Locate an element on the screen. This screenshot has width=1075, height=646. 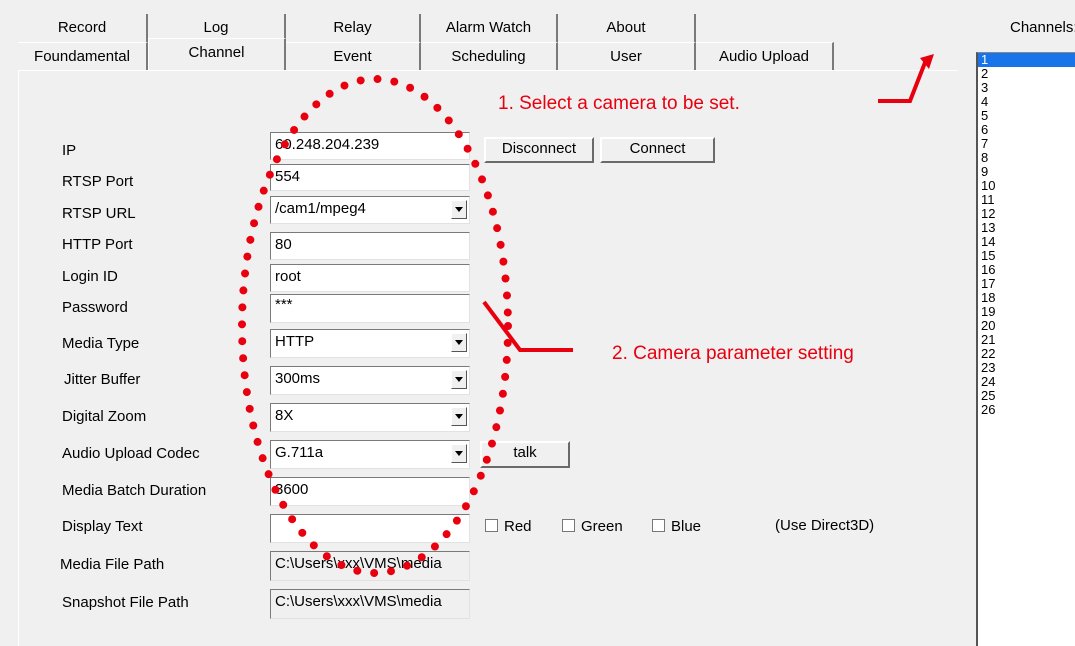
arrow-line-step1 is located at coordinates (903, 81).